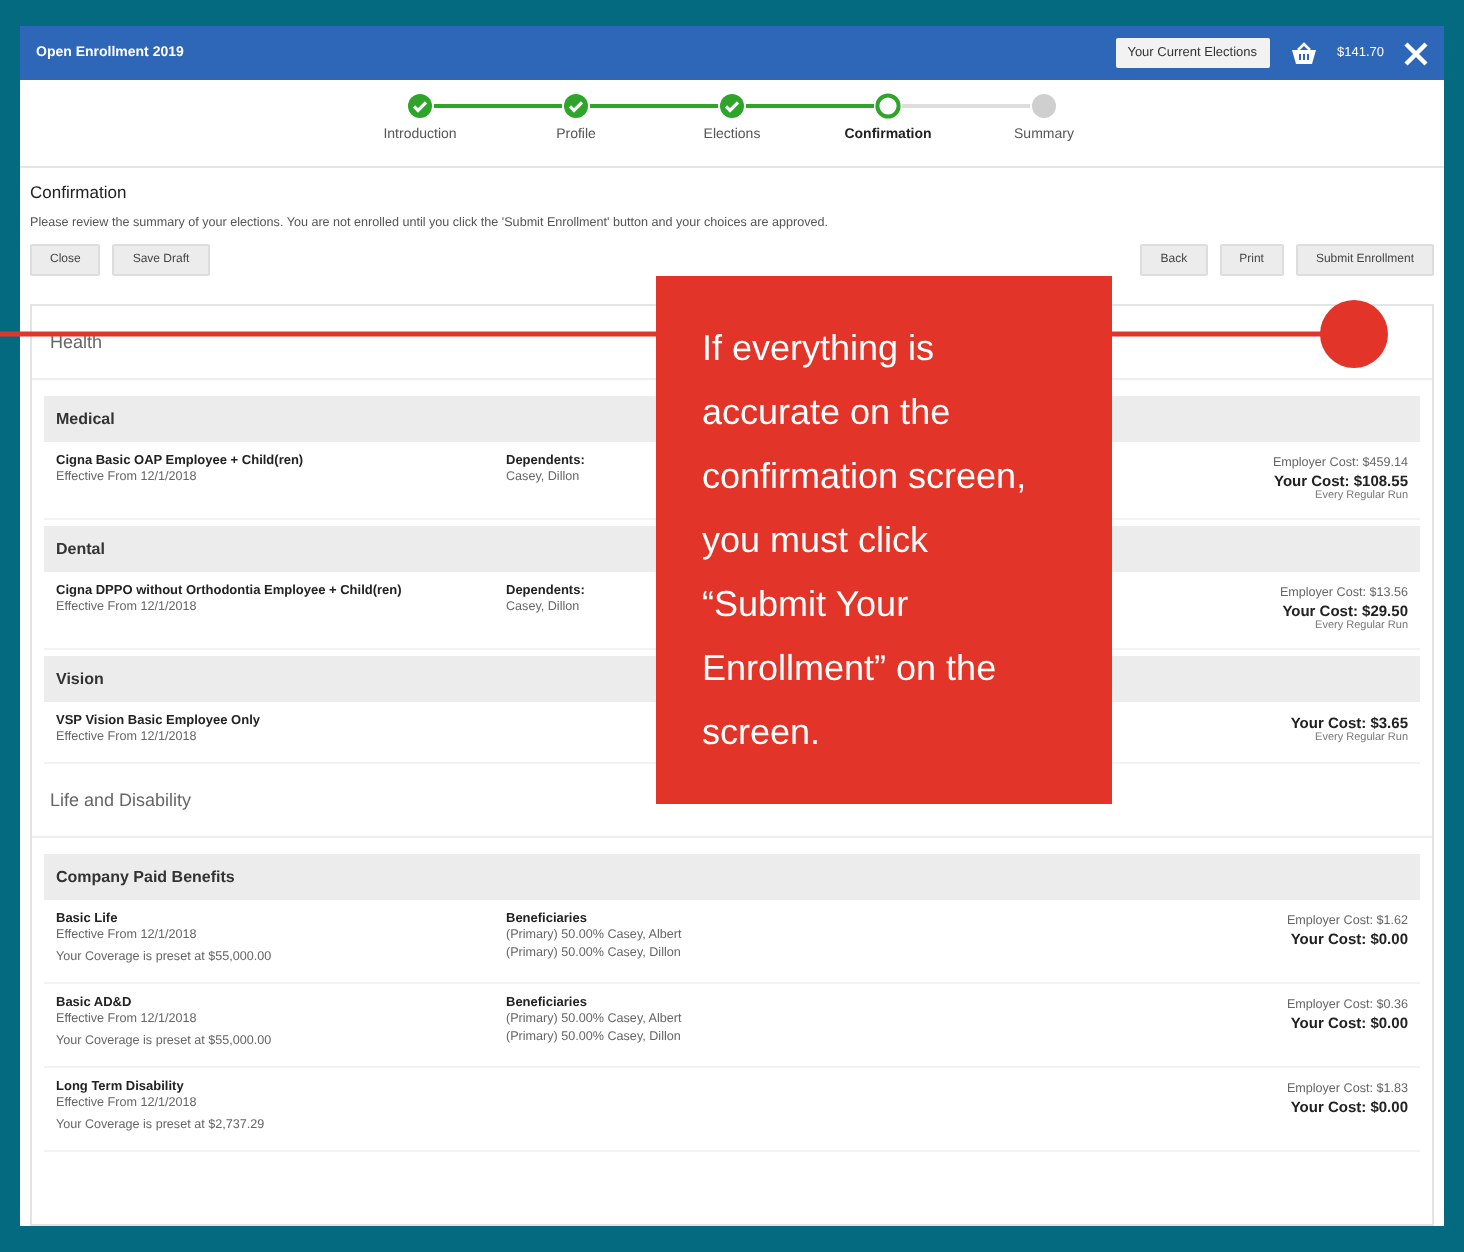 The width and height of the screenshot is (1464, 1252). I want to click on basket-icon, so click(1303, 53).